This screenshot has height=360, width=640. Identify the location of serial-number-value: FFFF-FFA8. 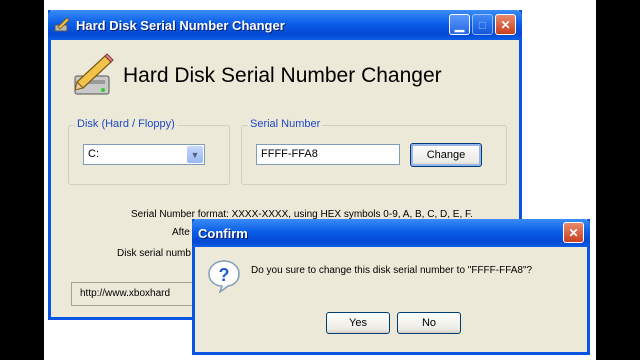
(289, 154).